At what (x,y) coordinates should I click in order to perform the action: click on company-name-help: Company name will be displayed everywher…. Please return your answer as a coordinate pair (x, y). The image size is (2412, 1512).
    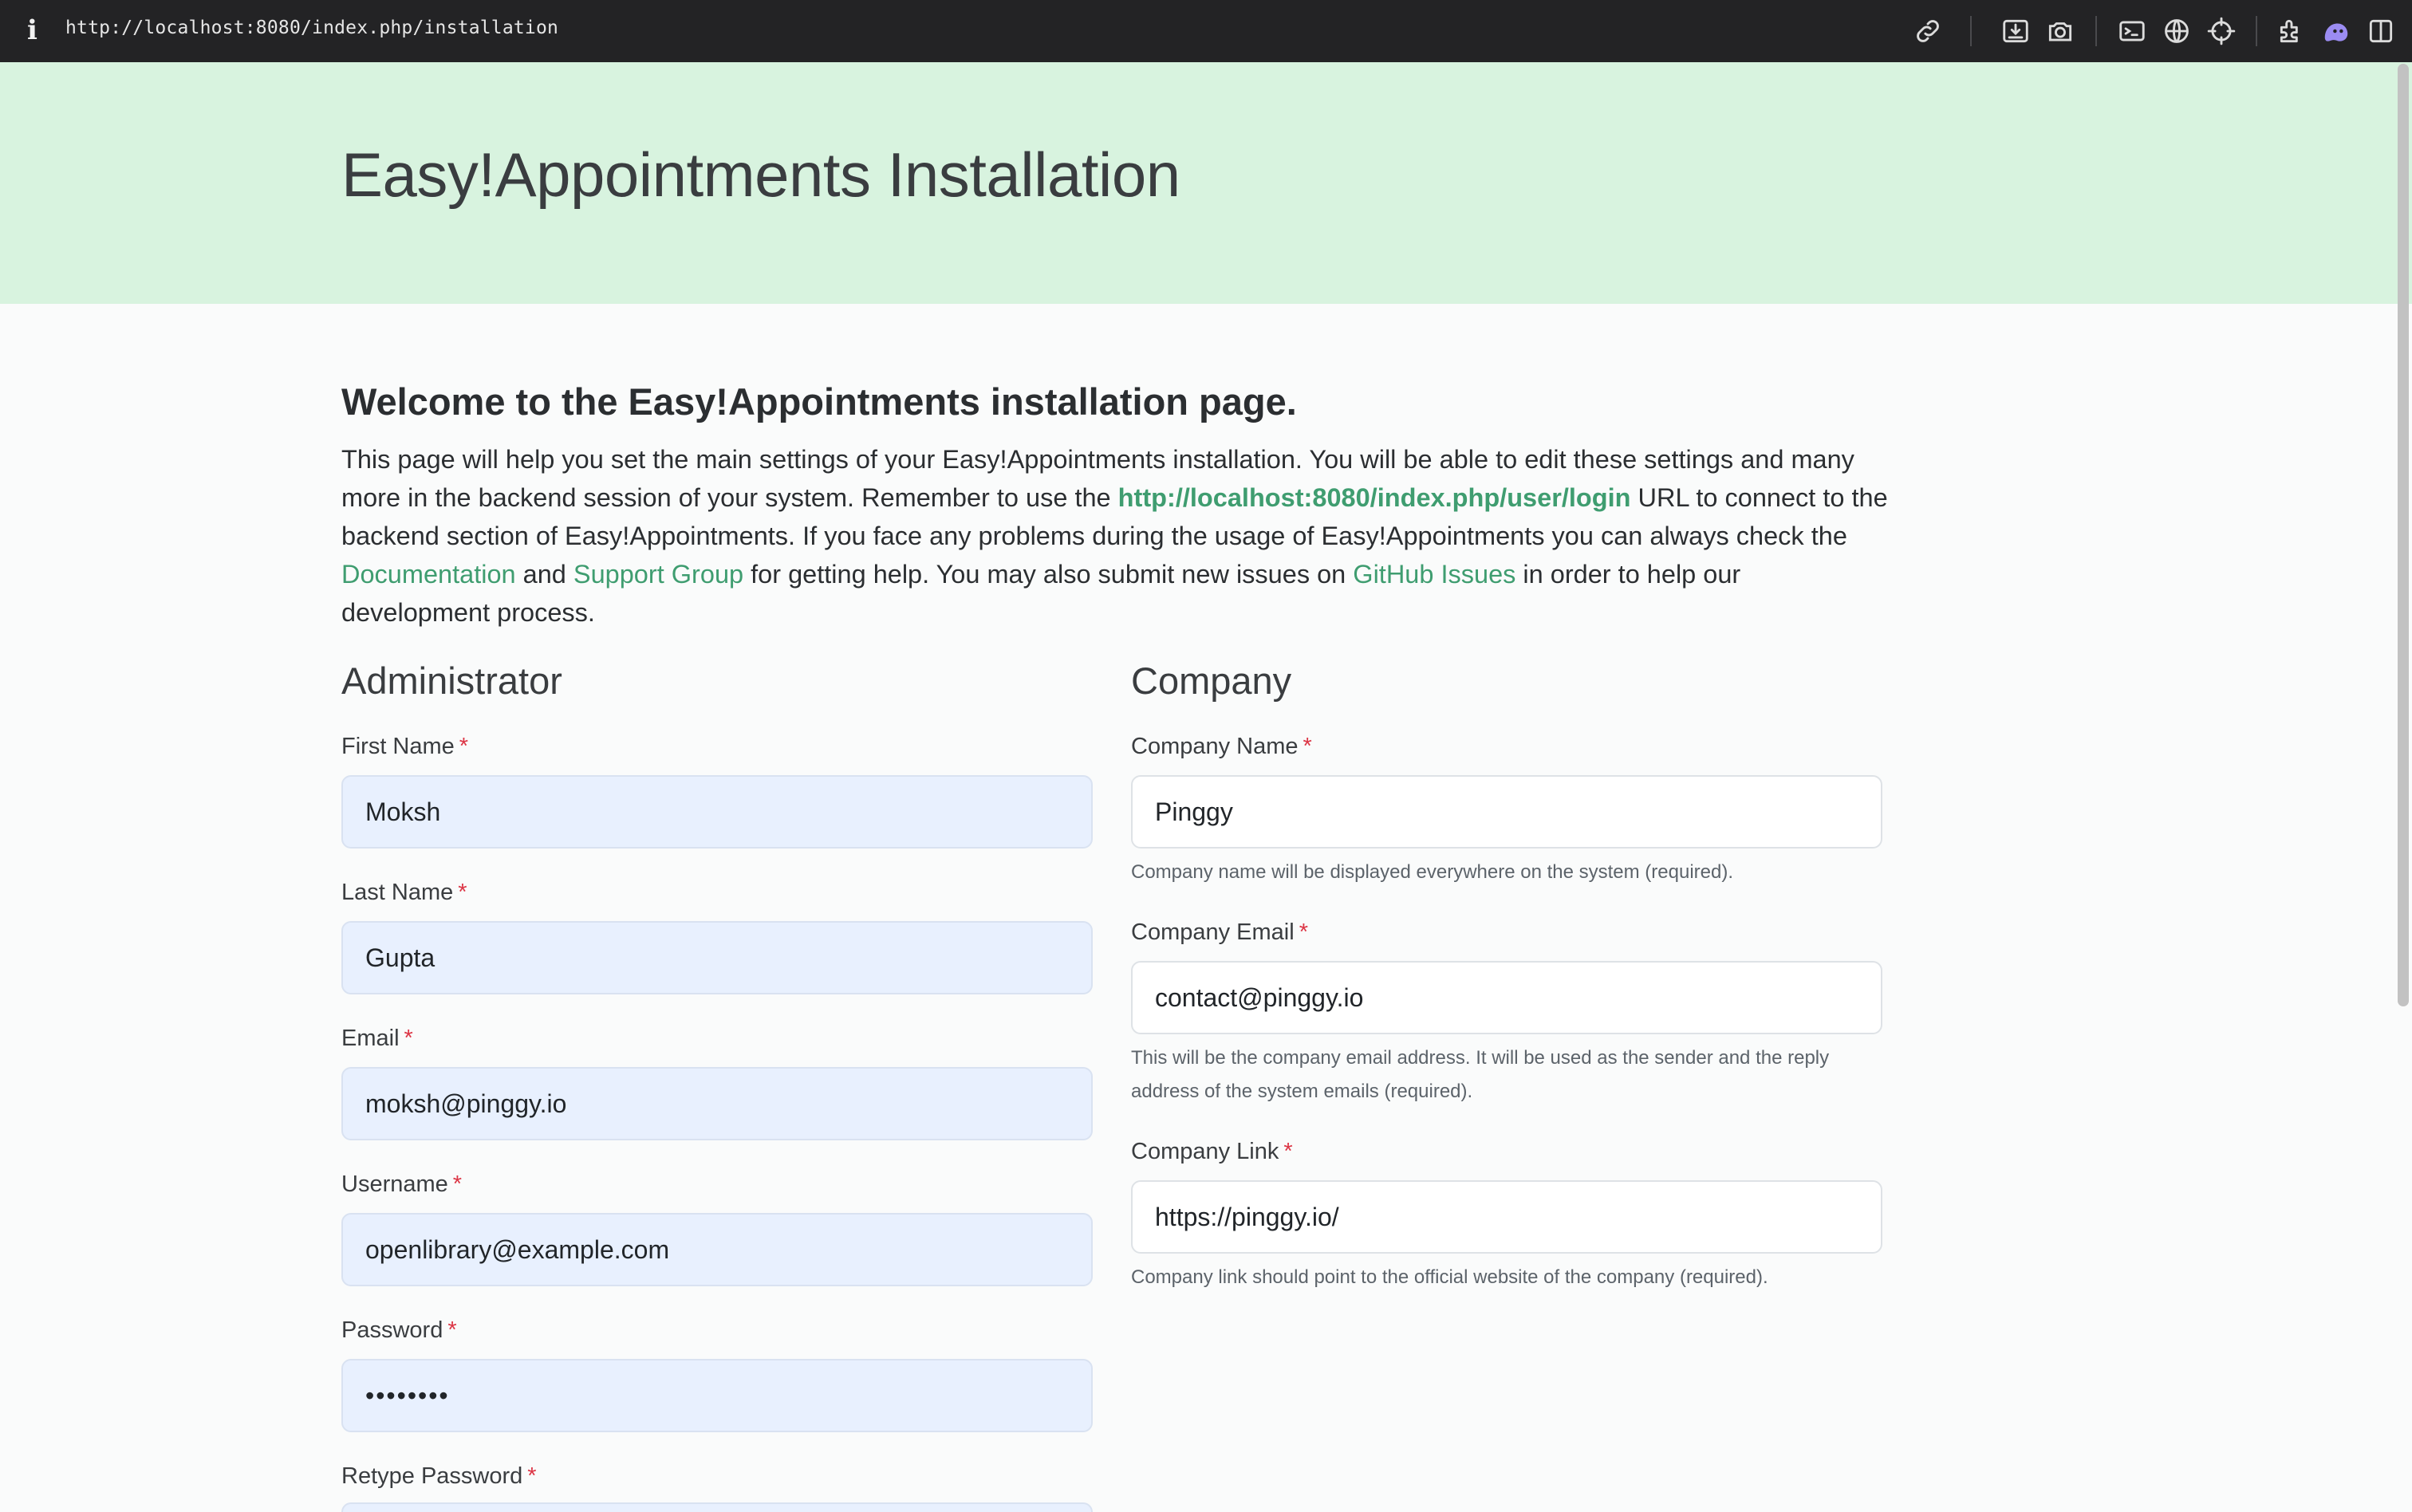
    Looking at the image, I should click on (1433, 872).